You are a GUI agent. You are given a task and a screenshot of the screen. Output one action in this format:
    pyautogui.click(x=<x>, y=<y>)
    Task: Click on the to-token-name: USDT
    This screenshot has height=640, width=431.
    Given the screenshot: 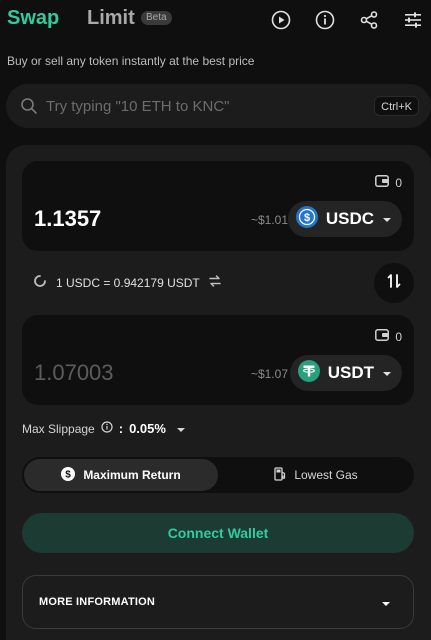 What is the action you would take?
    pyautogui.click(x=350, y=372)
    